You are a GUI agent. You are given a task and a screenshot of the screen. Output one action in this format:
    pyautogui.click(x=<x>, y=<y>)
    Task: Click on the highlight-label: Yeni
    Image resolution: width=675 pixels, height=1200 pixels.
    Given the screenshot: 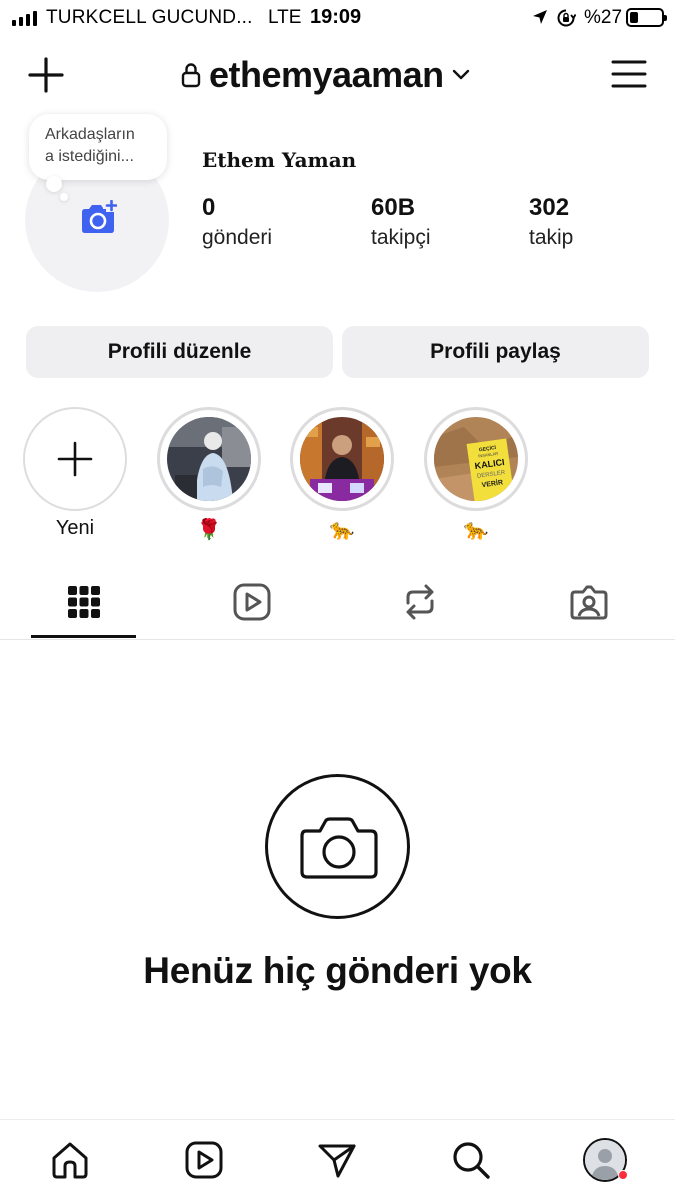 What is the action you would take?
    pyautogui.click(x=75, y=528)
    